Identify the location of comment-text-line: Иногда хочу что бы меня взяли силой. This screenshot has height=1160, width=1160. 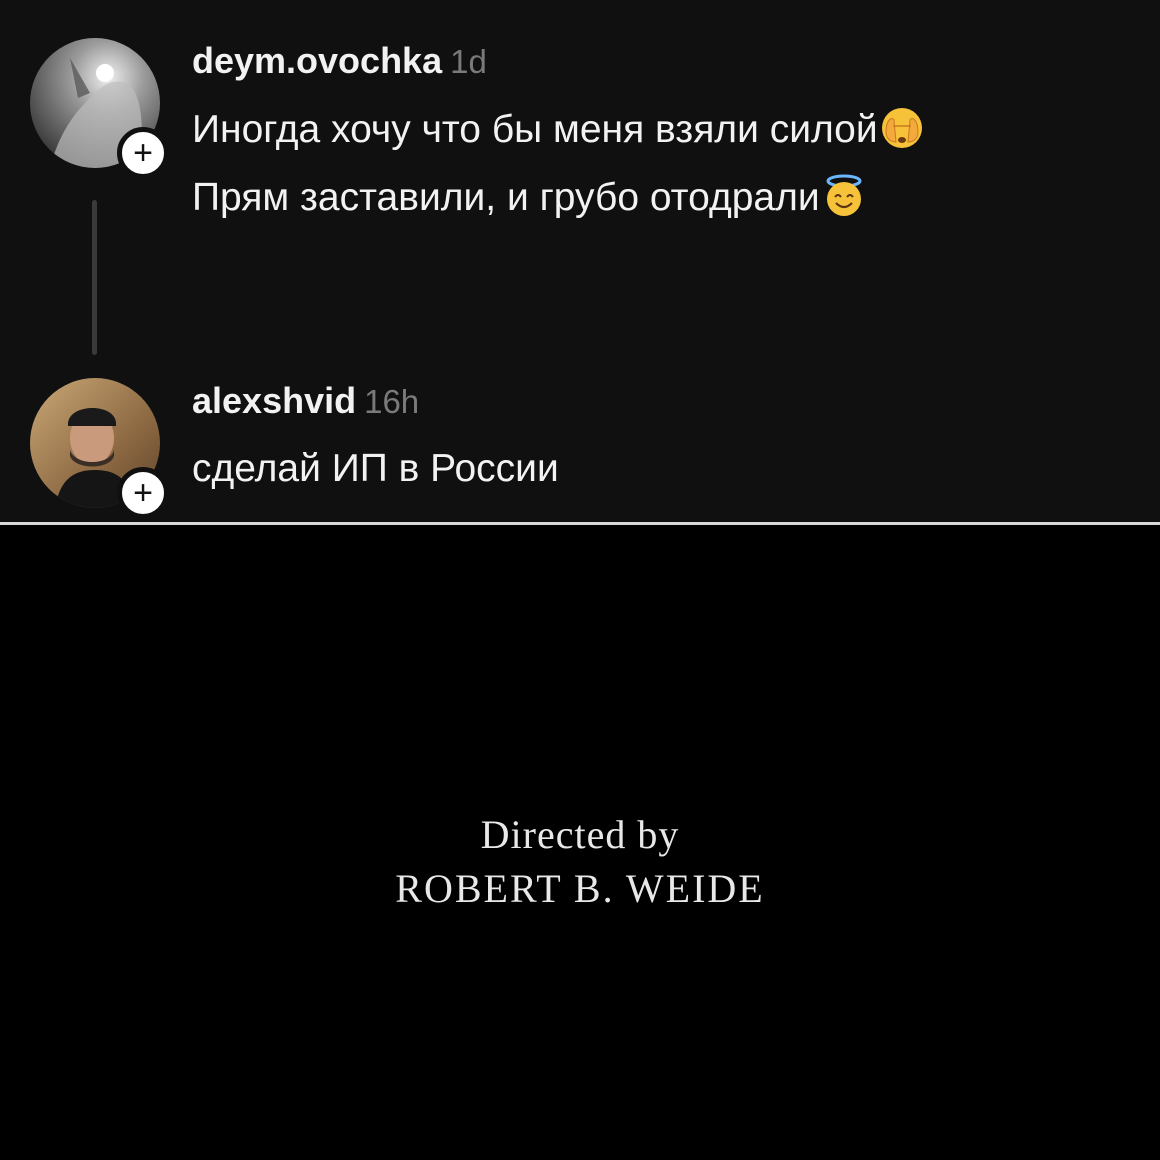
(558, 129).